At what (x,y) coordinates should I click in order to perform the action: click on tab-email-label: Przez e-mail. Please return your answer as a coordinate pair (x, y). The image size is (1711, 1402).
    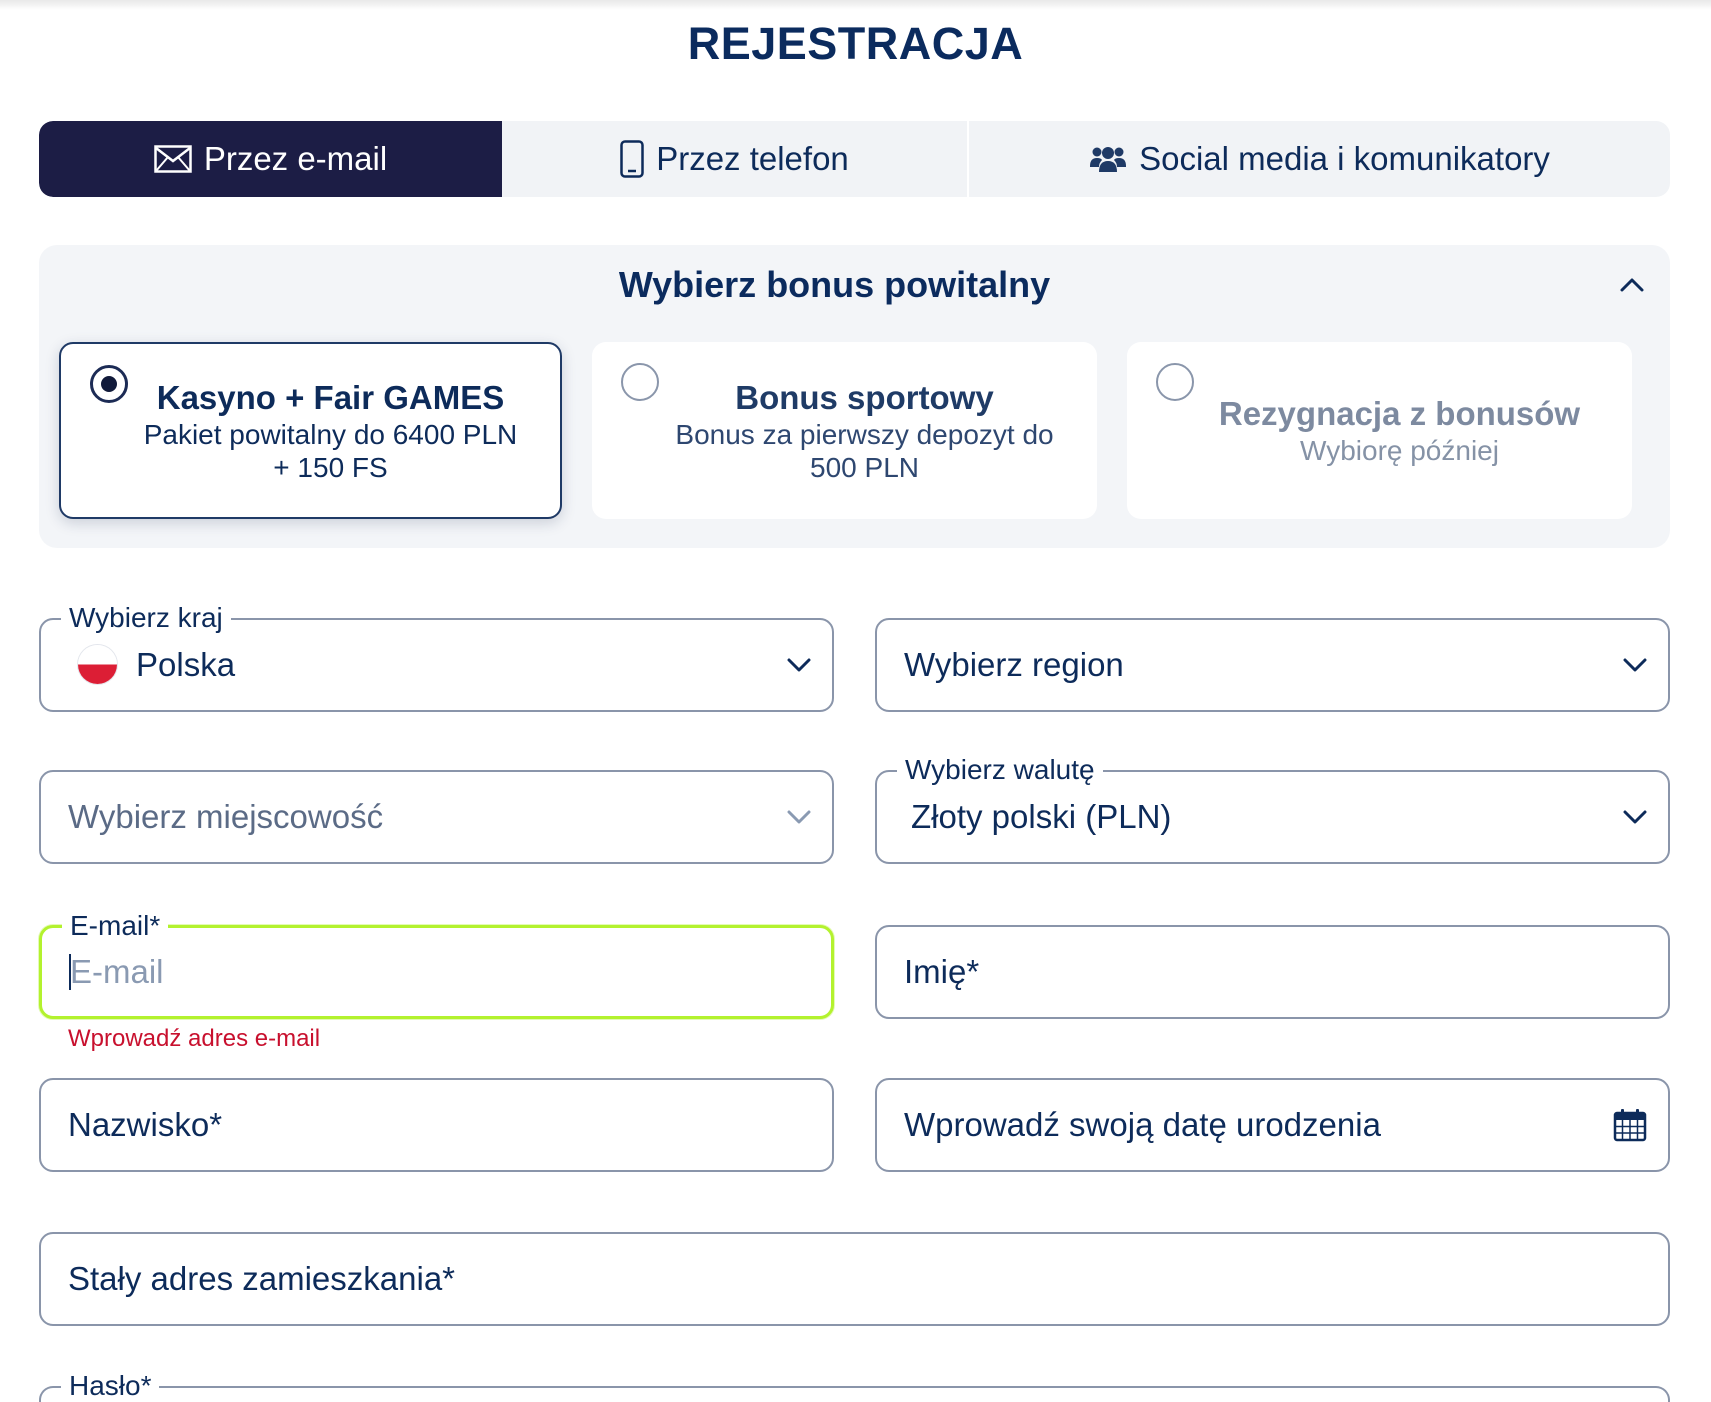
    Looking at the image, I should click on (295, 158).